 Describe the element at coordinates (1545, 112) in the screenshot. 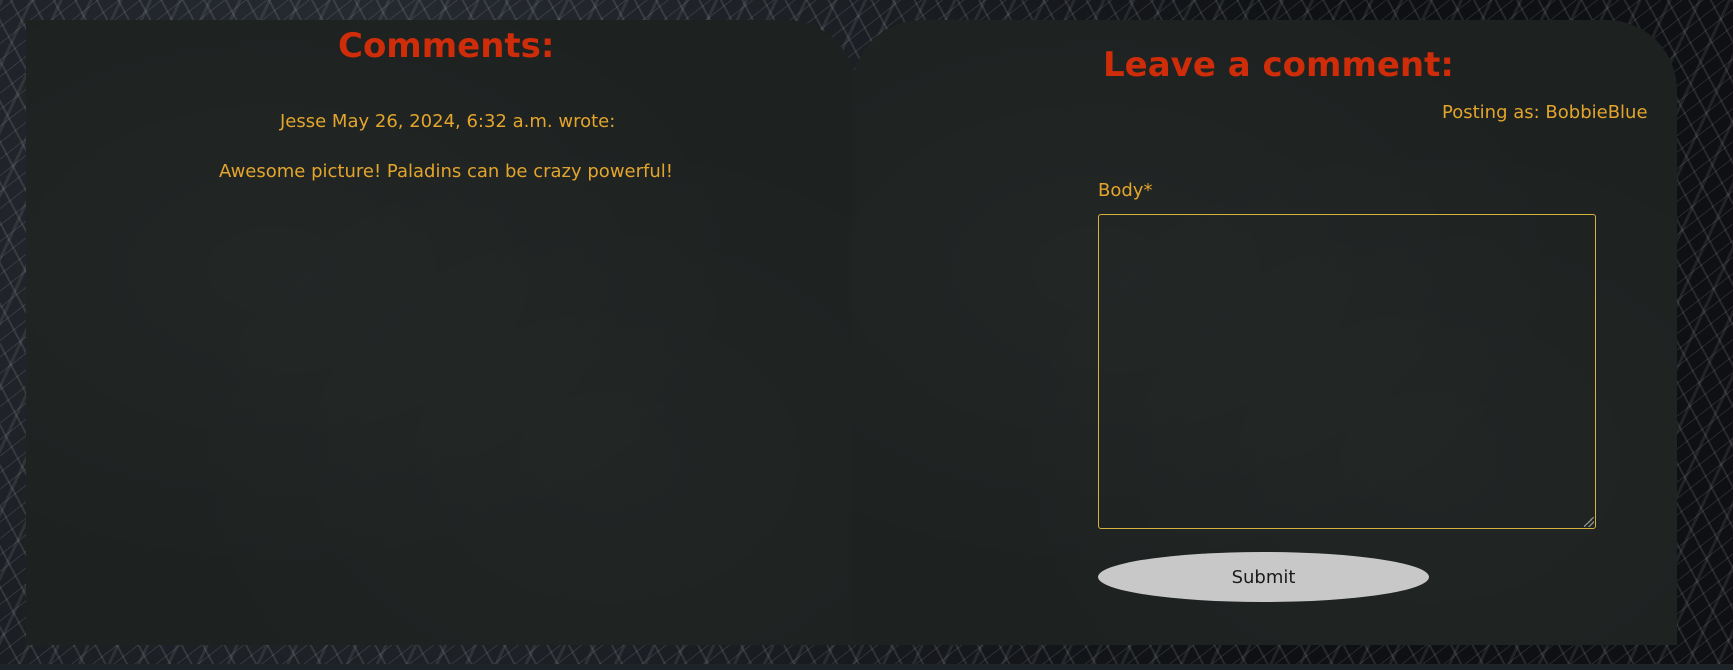

I see `posting-as-label: Posting as: BobbieBlue` at that location.